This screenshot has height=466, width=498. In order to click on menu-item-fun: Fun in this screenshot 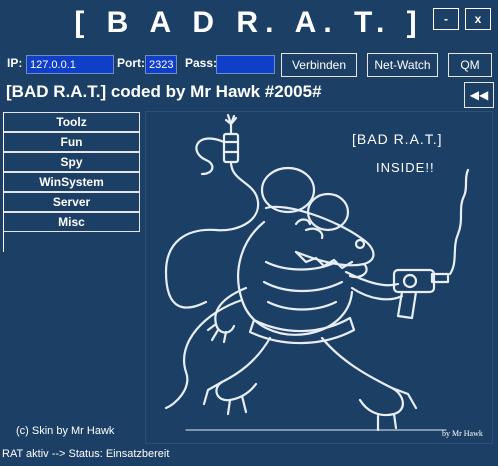, I will do `click(72, 142)`.